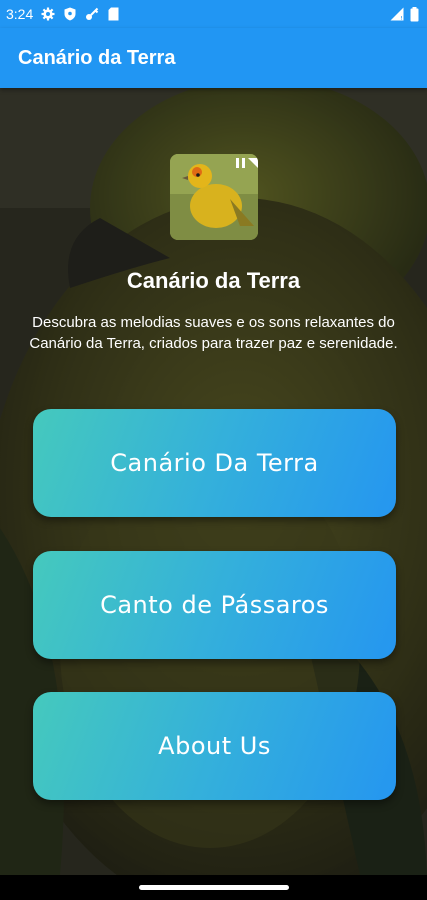 Image resolution: width=427 pixels, height=900 pixels. I want to click on status-right, so click(404, 14).